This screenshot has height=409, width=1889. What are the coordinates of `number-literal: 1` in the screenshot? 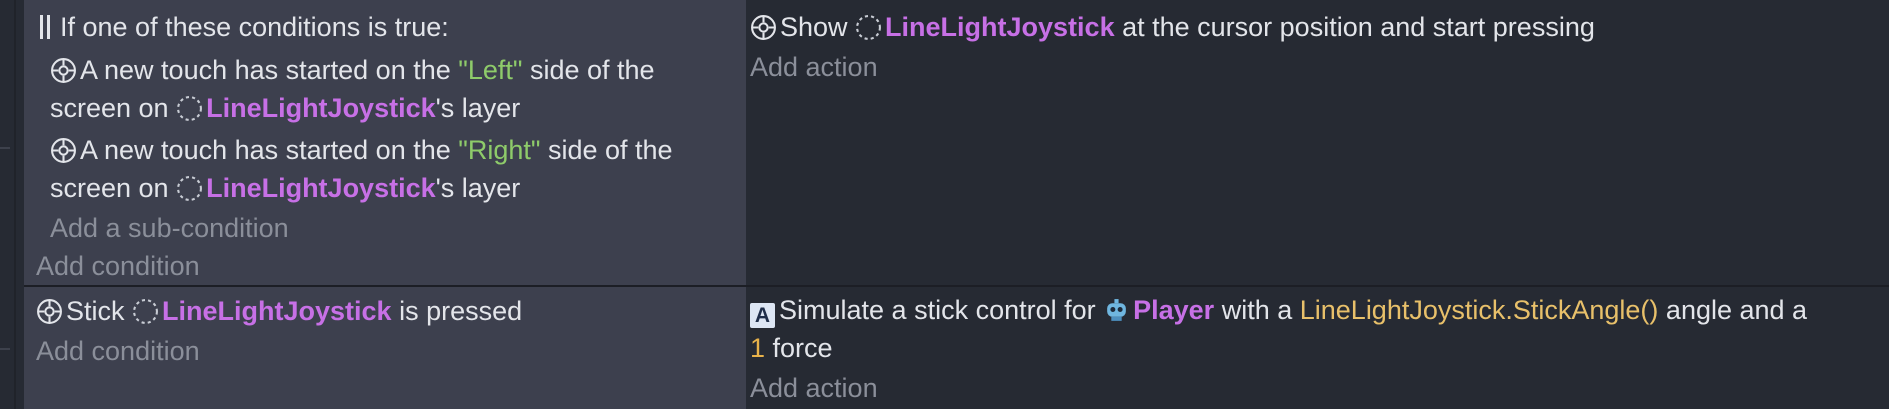 It's located at (758, 348).